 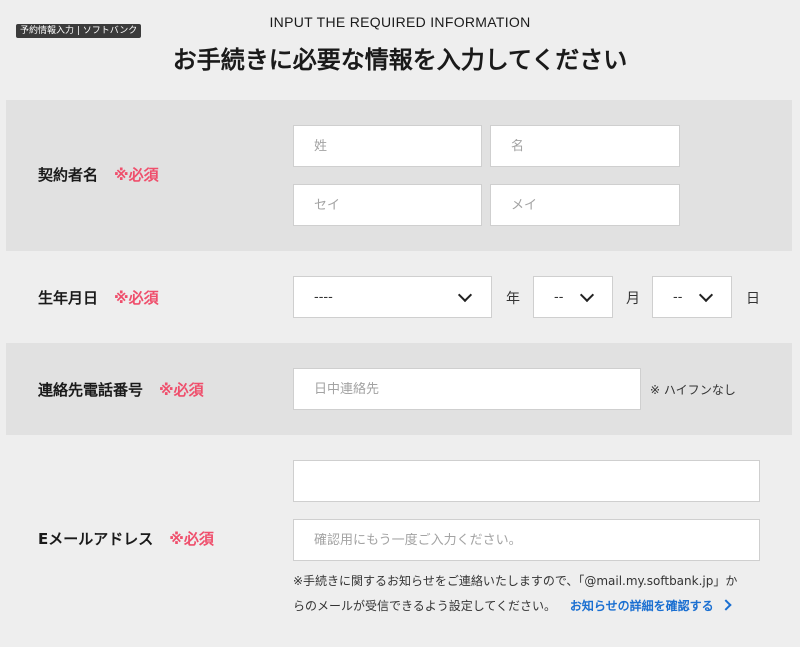 What do you see at coordinates (536, 481) in the screenshot?
I see `email-input` at bounding box center [536, 481].